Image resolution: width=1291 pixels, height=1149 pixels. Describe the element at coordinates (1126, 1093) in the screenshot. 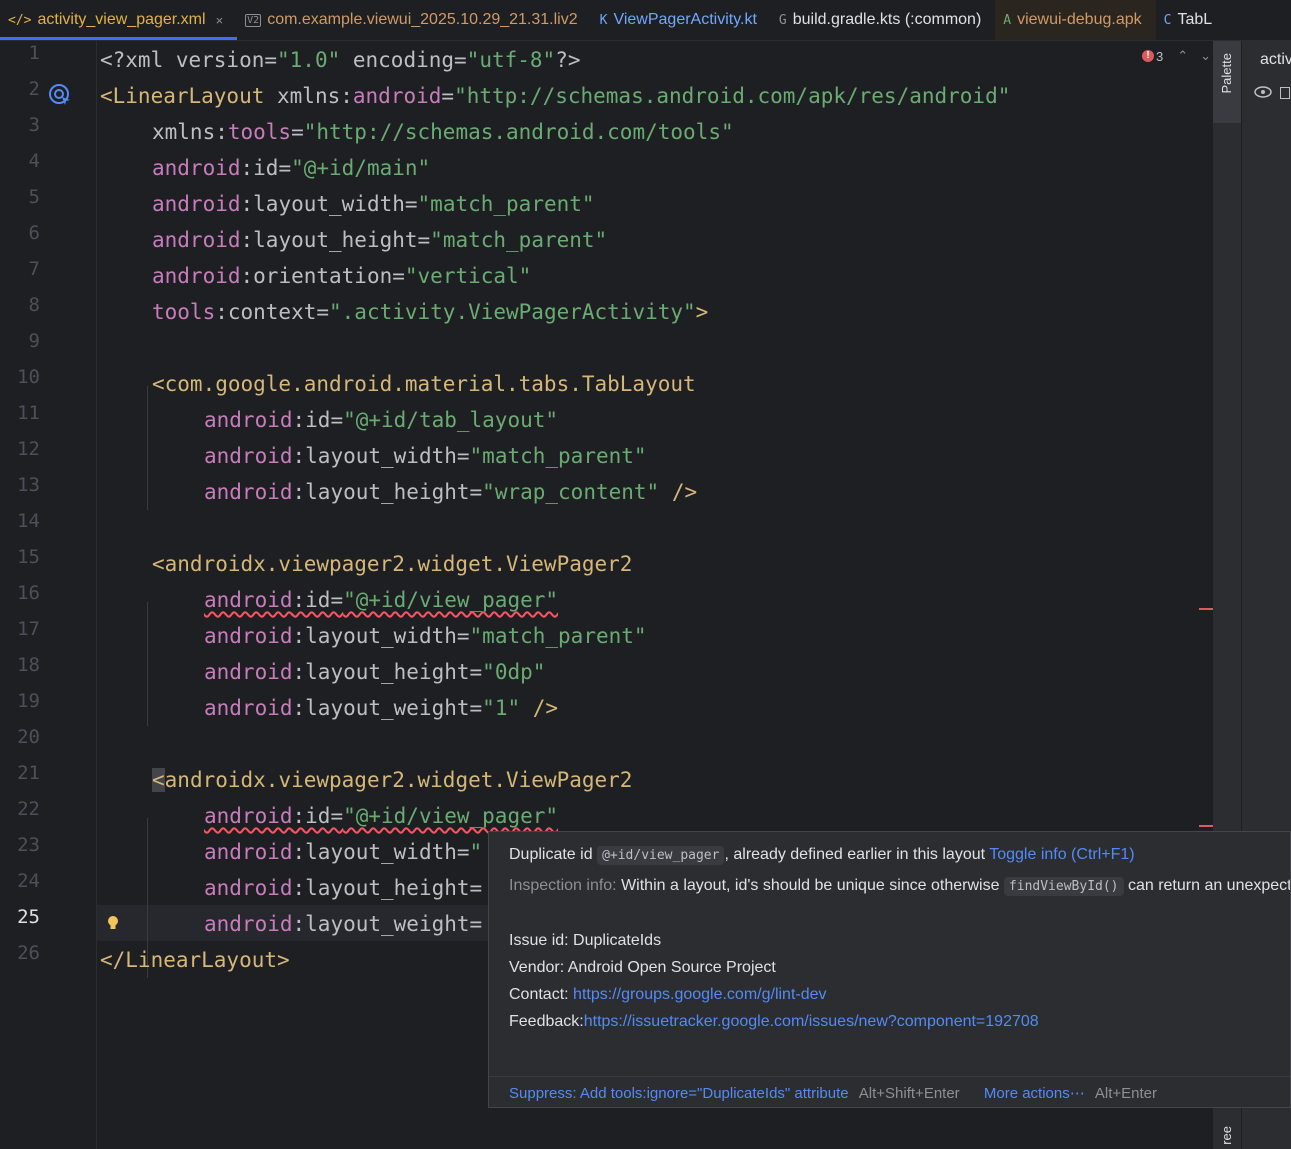

I see `more-actions-shortcut: Alt+Enter` at that location.